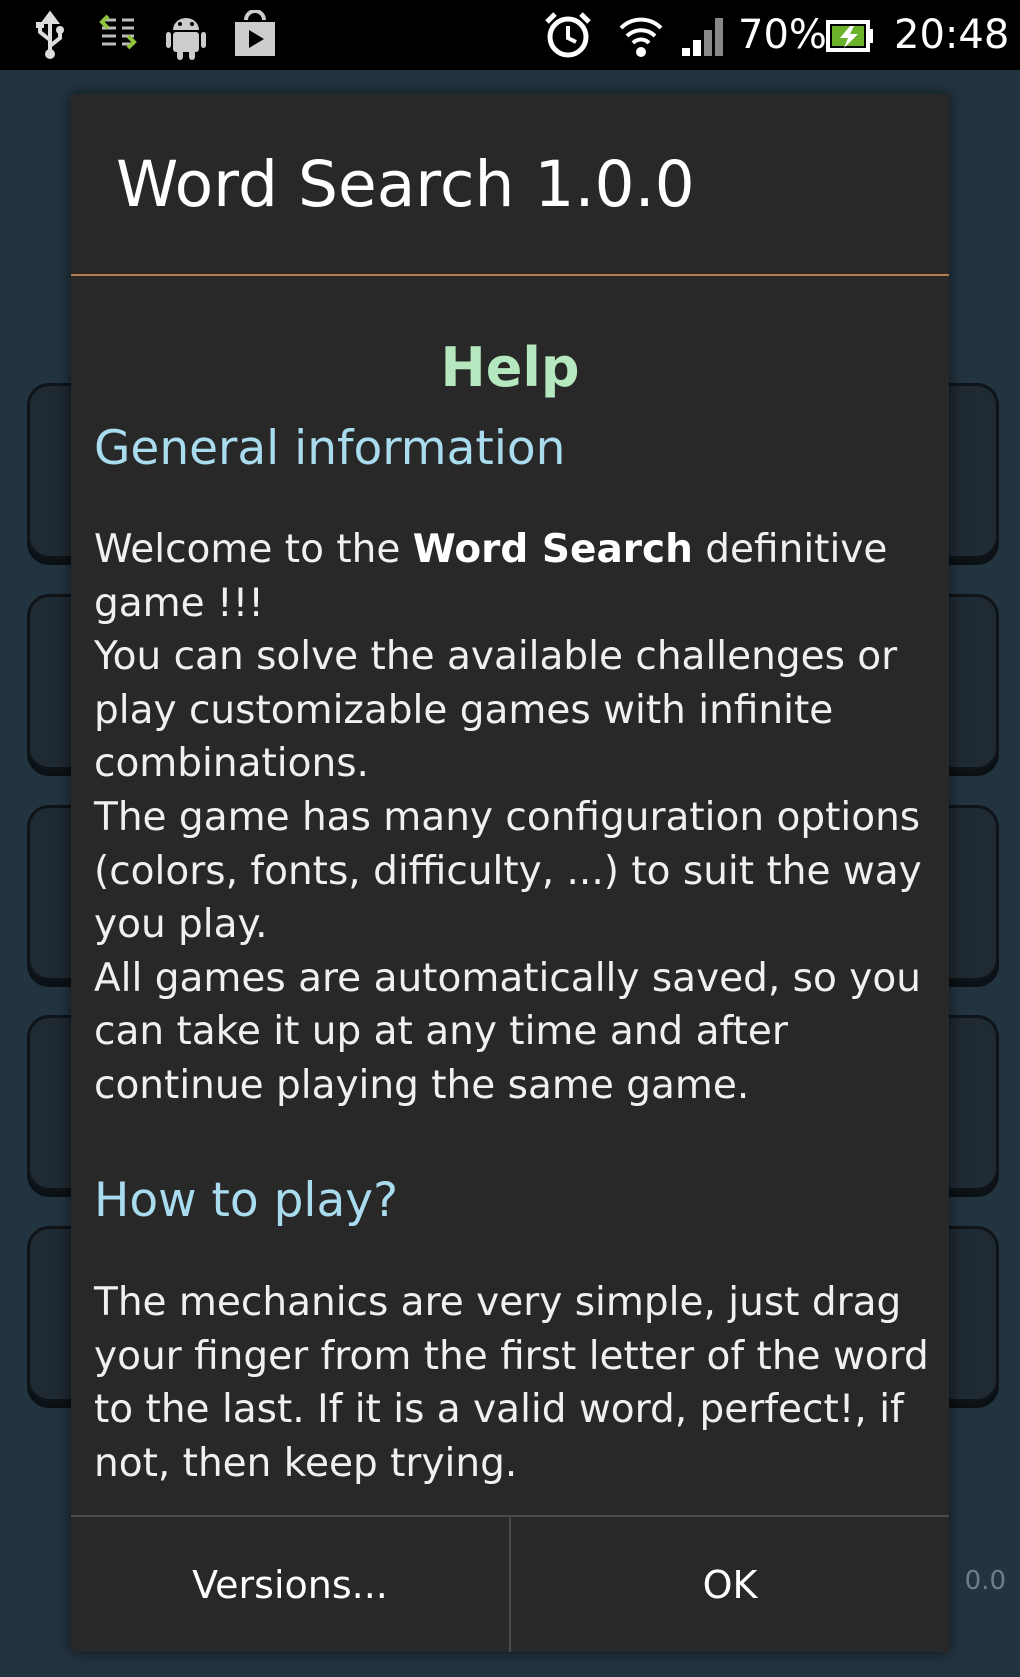  I want to click on data-transfer-icon, so click(118, 37).